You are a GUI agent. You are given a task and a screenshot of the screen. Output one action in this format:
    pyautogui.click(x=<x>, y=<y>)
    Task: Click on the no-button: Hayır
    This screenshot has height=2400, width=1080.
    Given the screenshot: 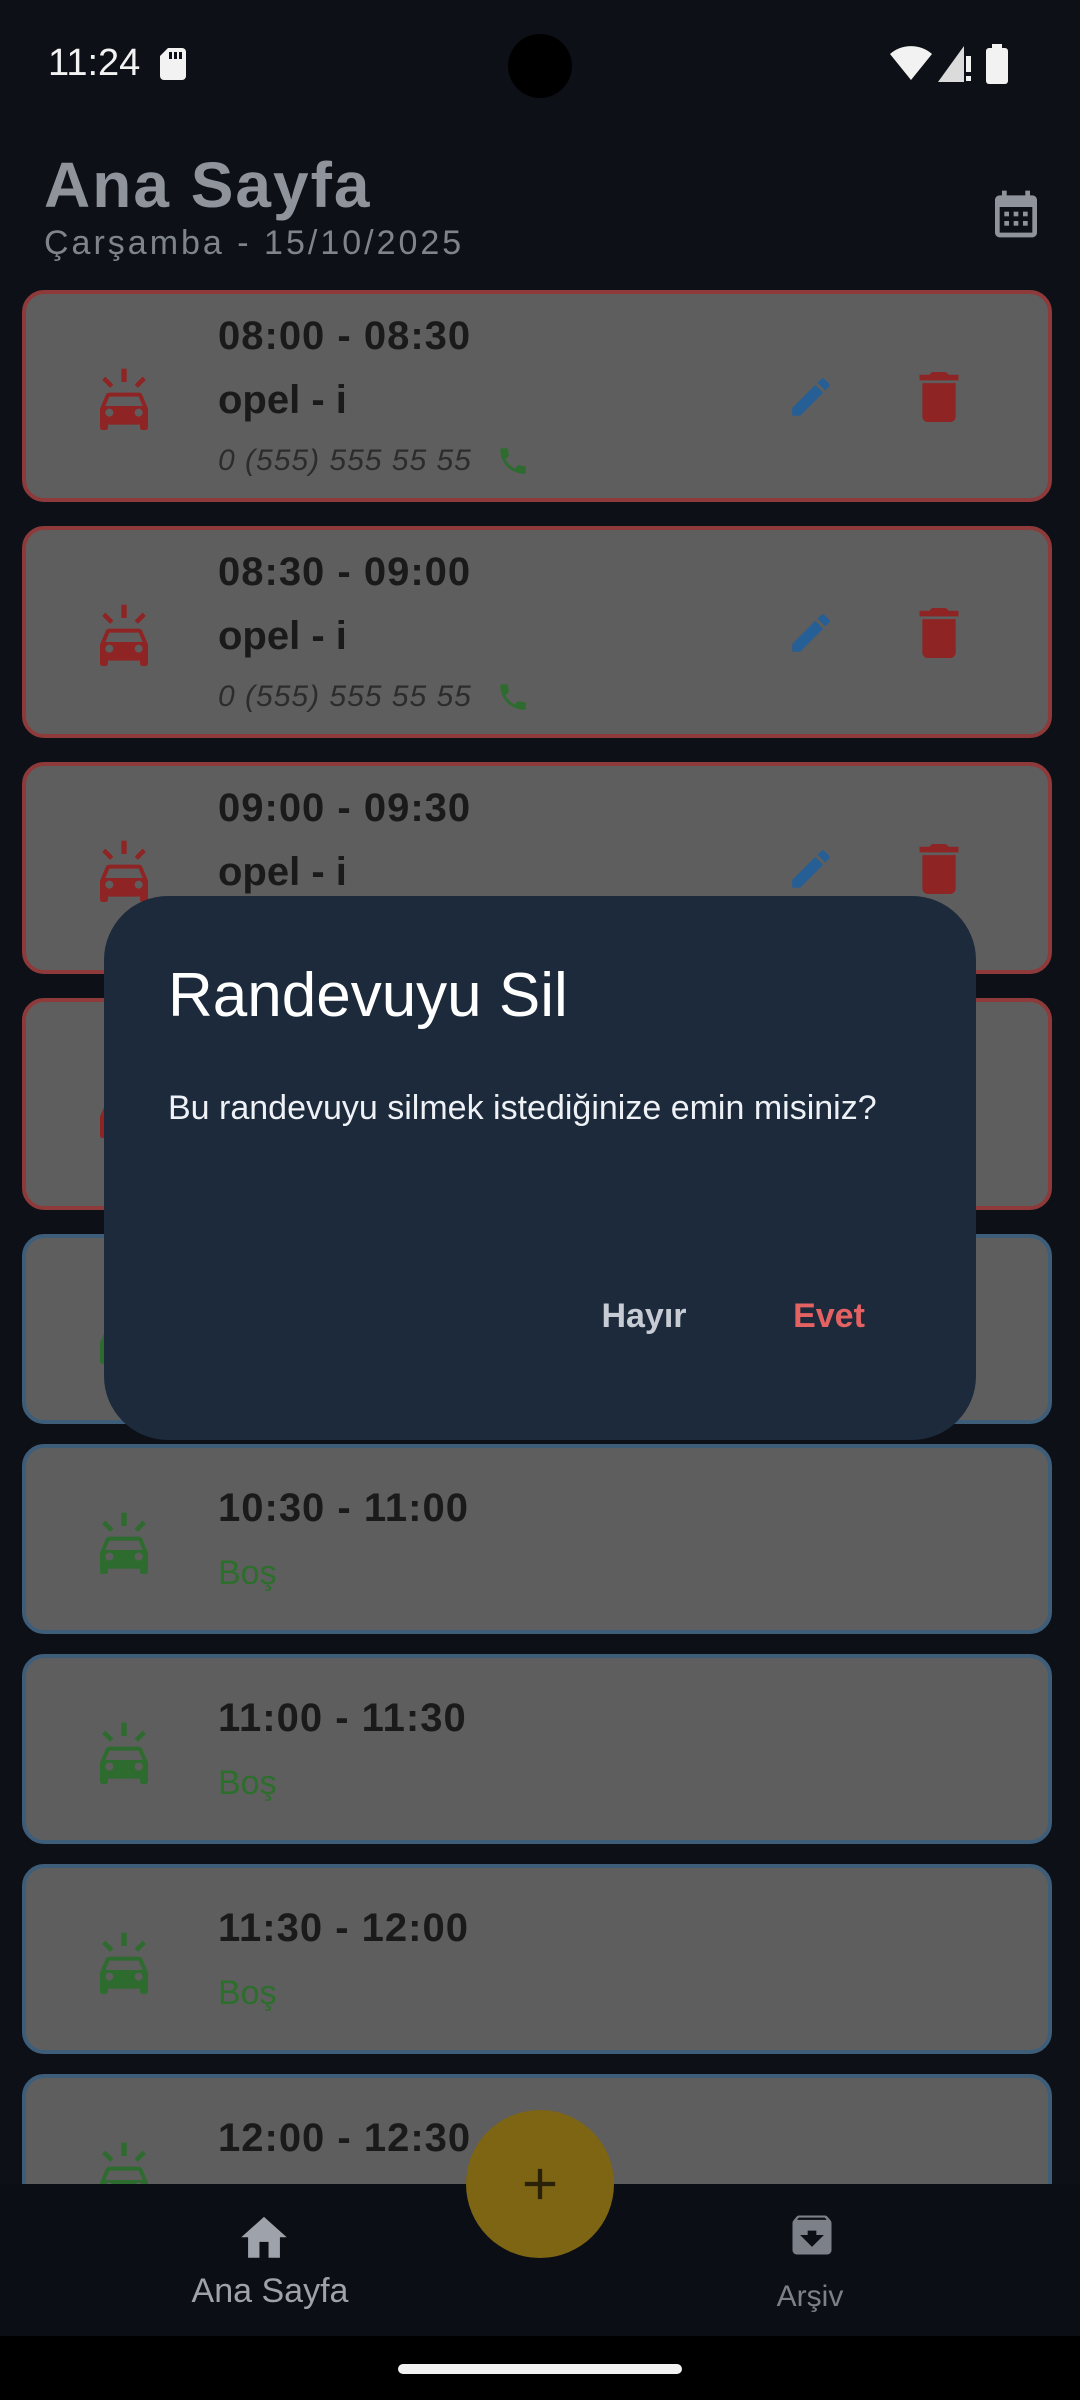 What is the action you would take?
    pyautogui.click(x=644, y=1316)
    